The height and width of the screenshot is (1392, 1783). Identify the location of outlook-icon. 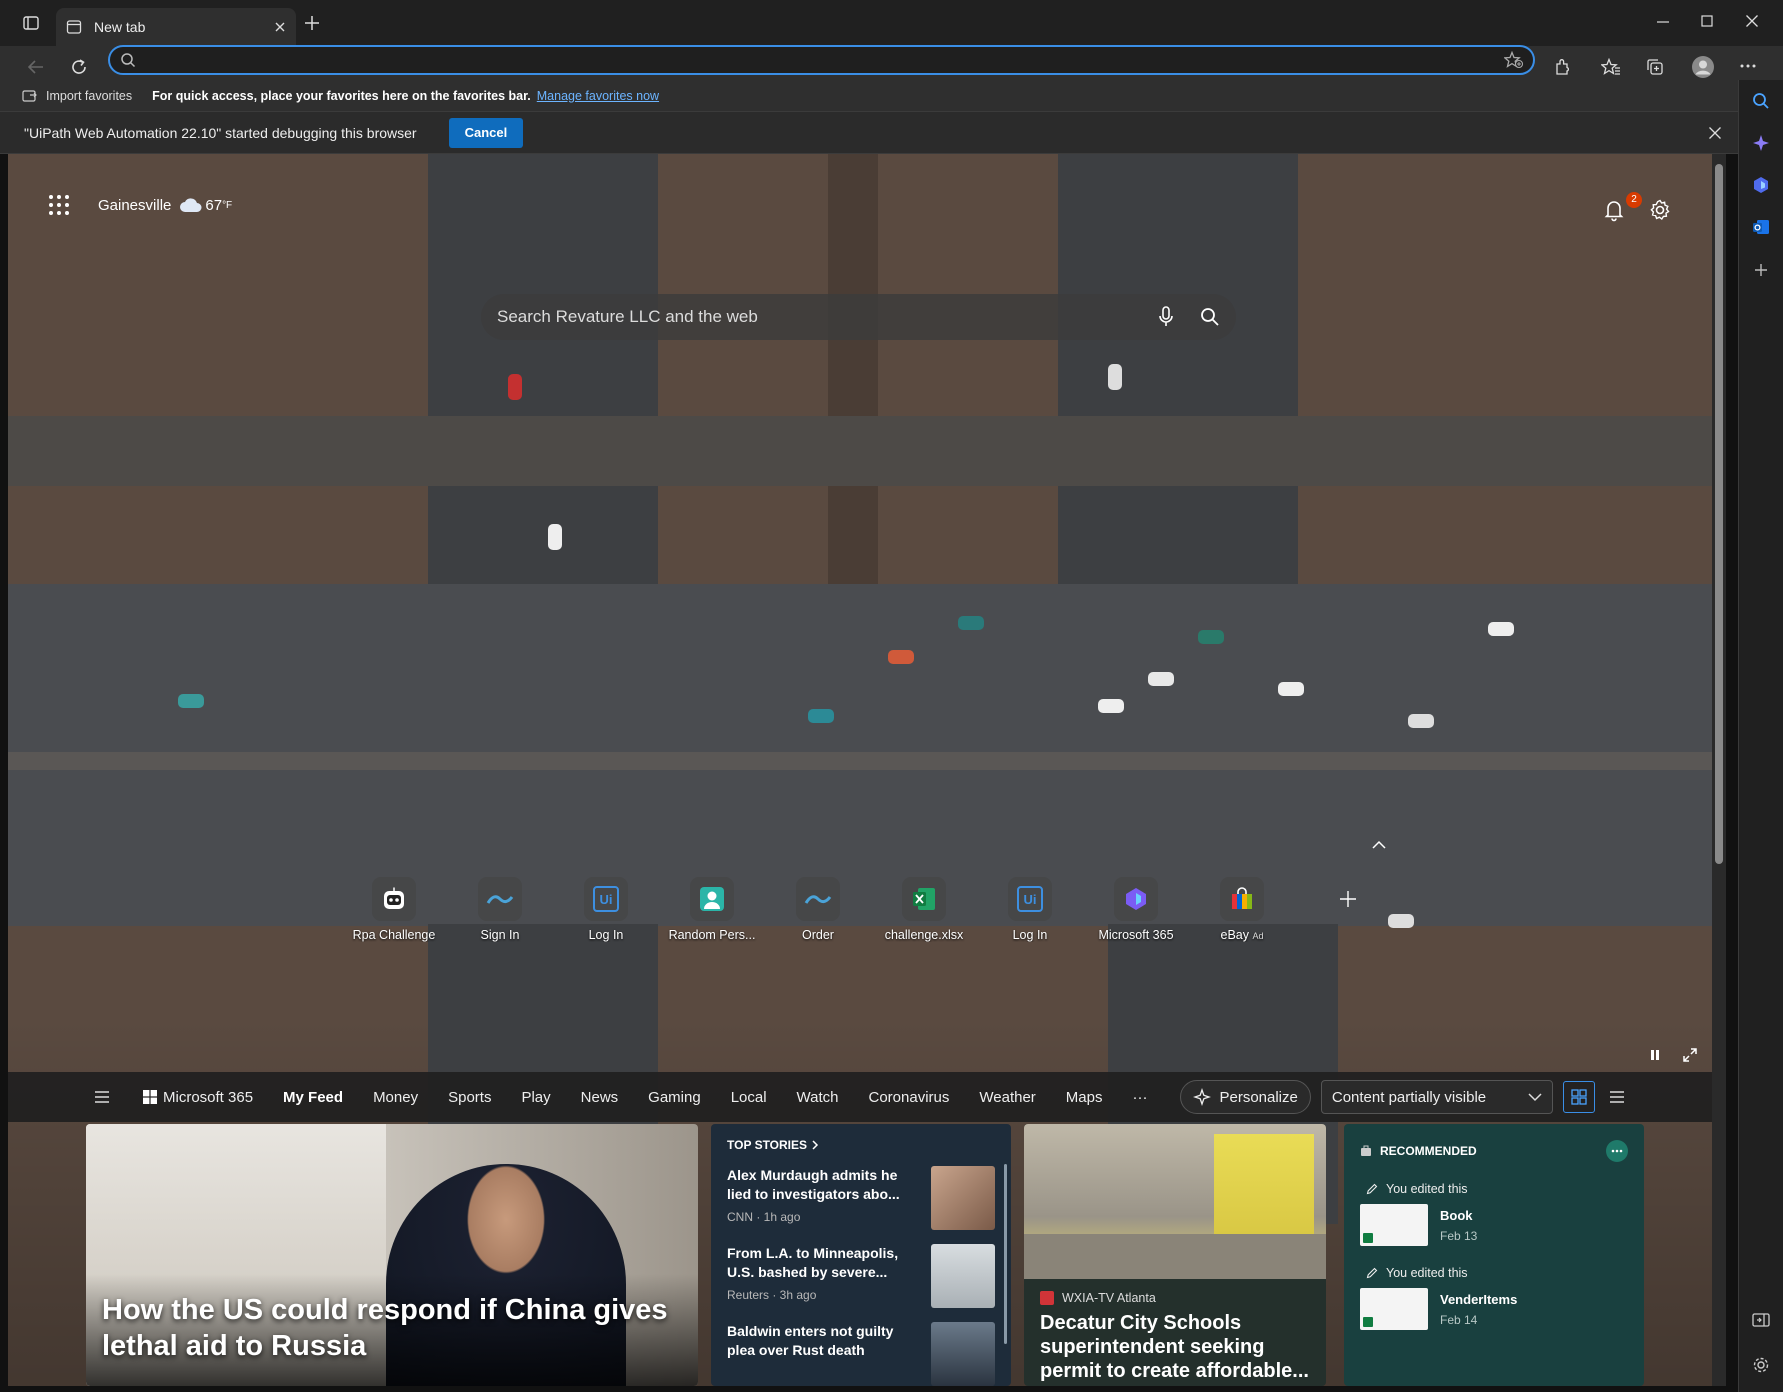
(1761, 227).